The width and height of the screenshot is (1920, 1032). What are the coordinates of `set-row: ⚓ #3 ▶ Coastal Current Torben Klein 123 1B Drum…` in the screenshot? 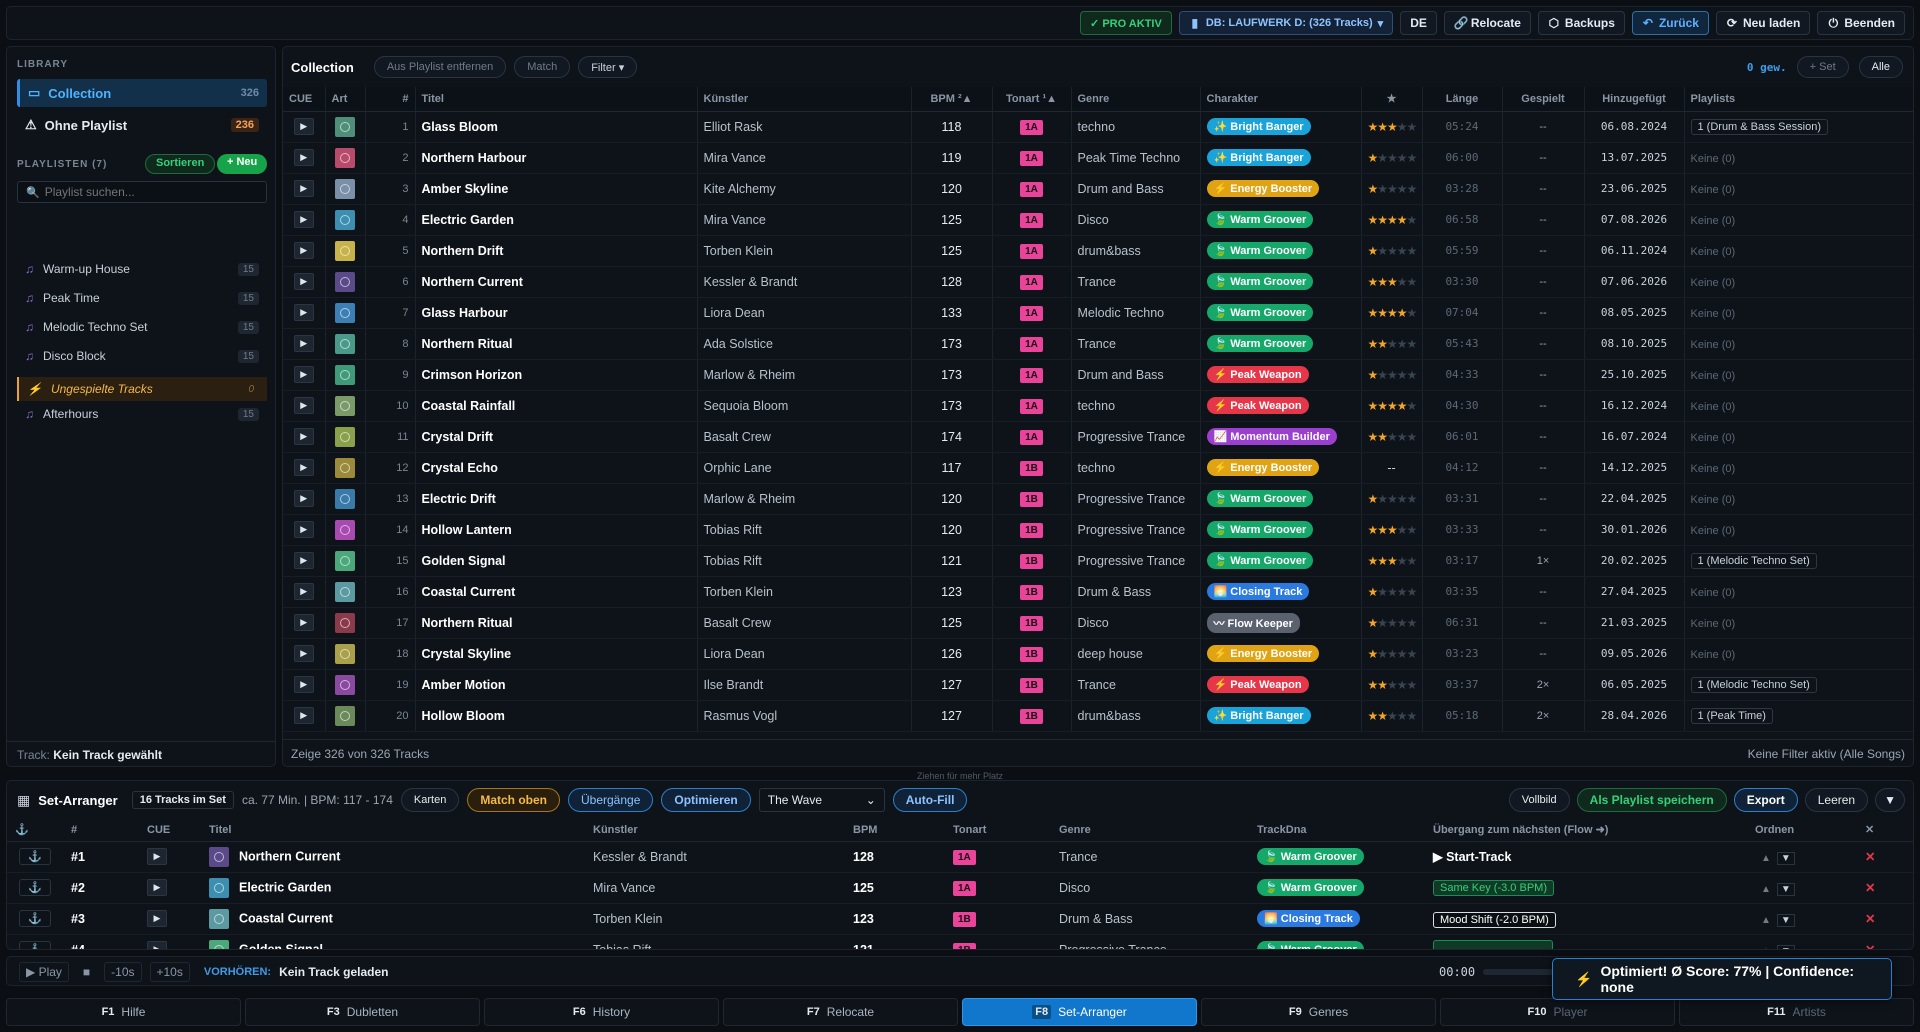 It's located at (960, 919).